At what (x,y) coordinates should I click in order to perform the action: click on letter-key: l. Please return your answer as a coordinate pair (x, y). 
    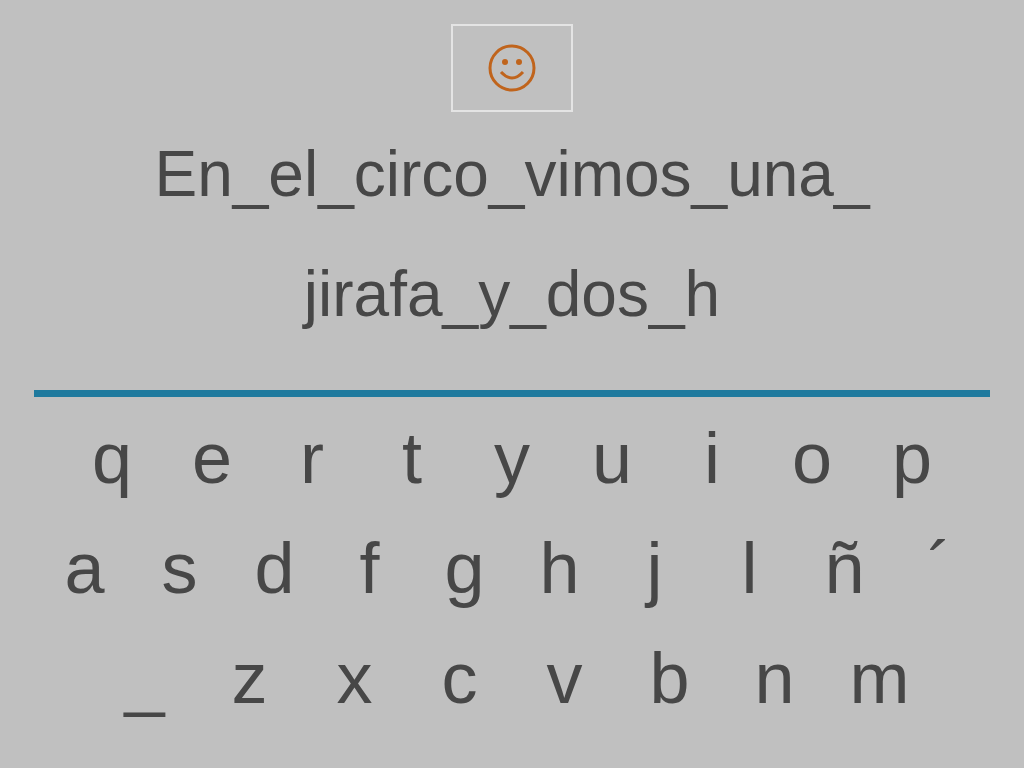
    Looking at the image, I should click on (749, 568).